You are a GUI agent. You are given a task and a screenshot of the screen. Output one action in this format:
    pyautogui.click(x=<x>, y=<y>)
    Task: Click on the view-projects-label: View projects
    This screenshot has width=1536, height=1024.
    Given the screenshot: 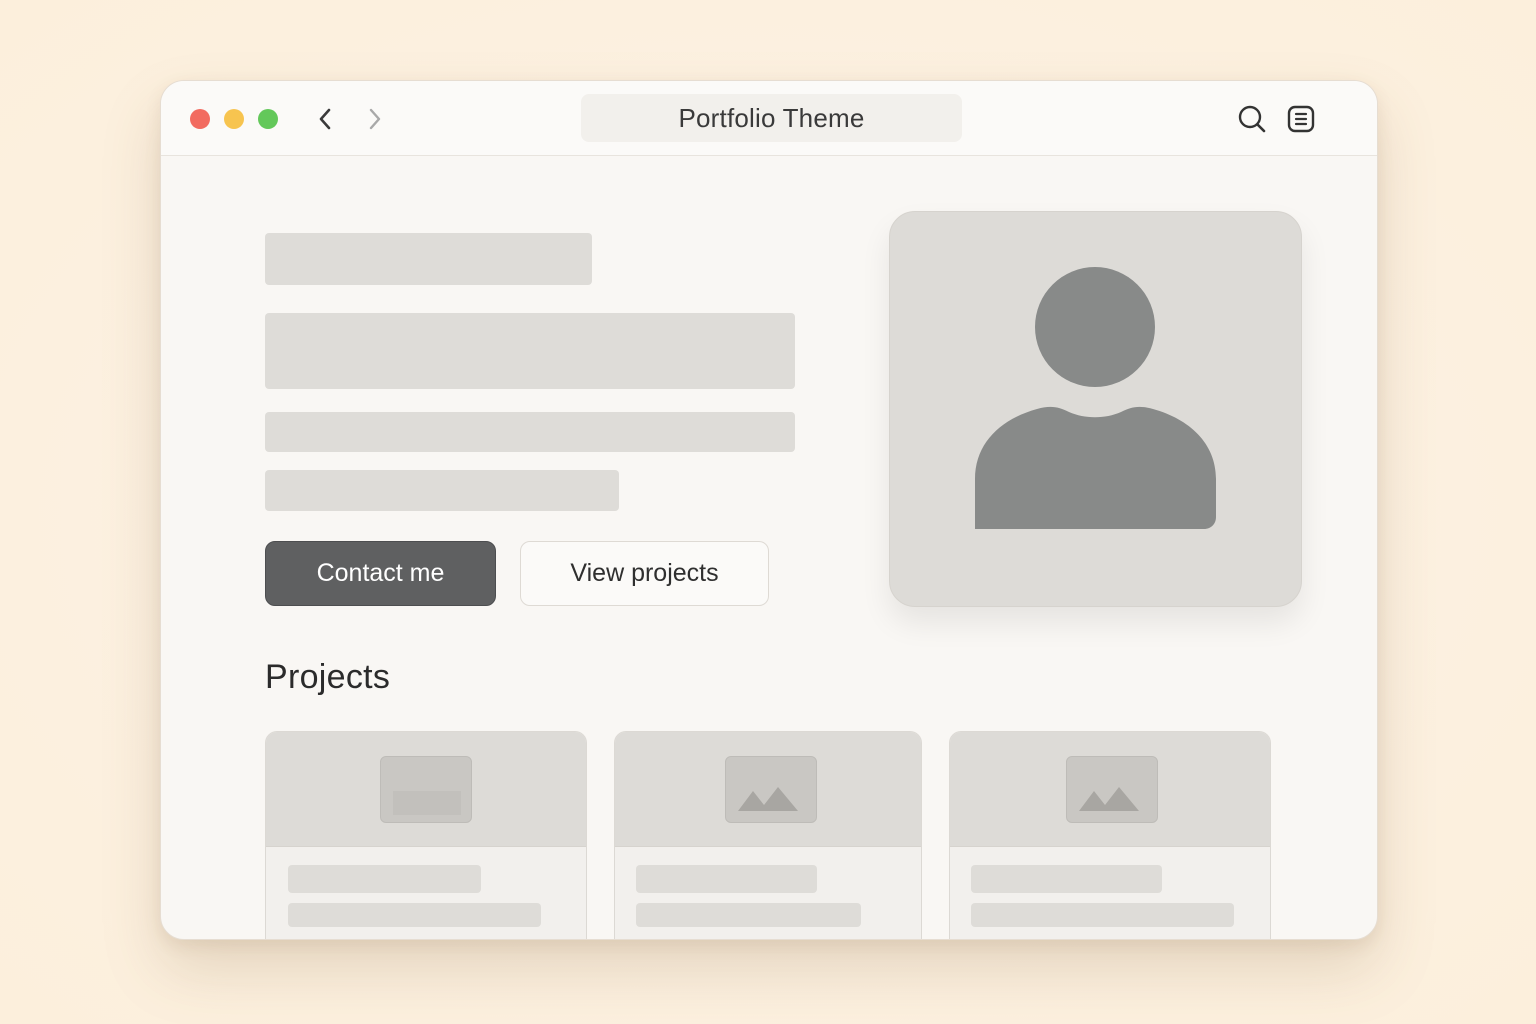 What is the action you would take?
    pyautogui.click(x=644, y=573)
    